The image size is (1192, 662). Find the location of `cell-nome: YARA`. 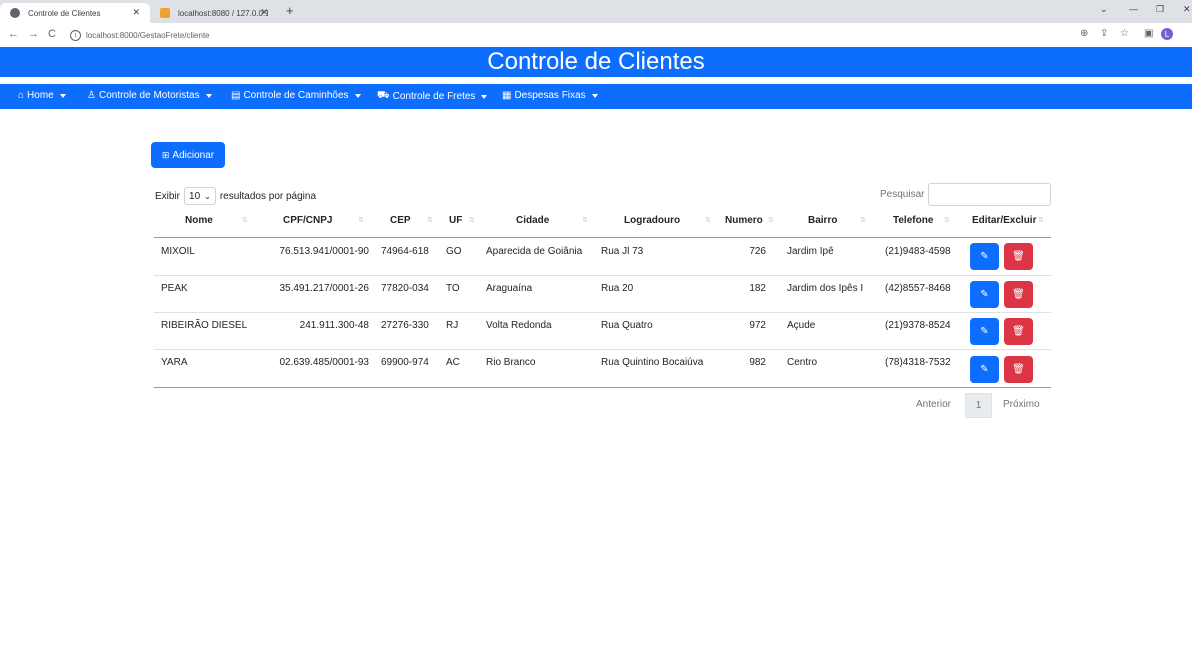

cell-nome: YARA is located at coordinates (174, 362).